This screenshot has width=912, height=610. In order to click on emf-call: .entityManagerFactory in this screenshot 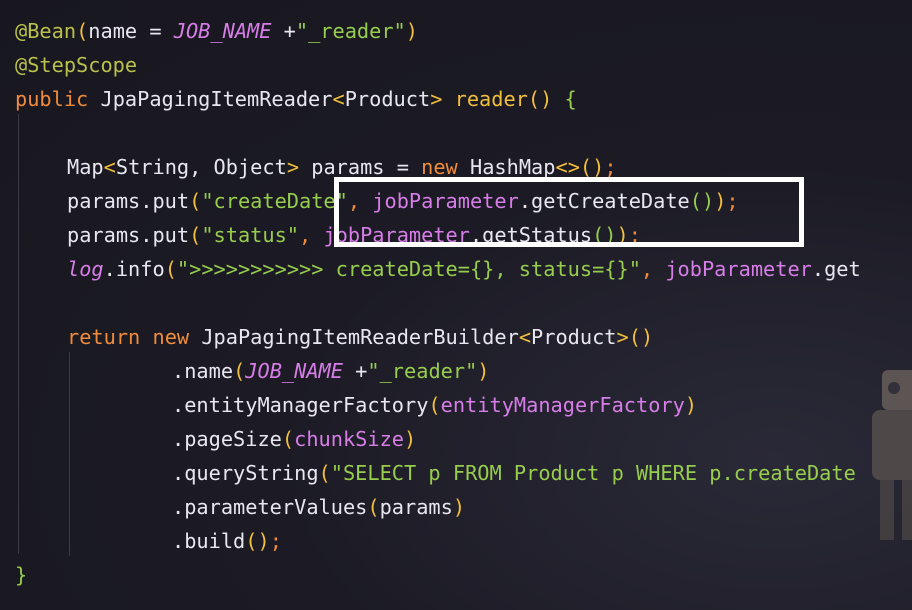, I will do `click(300, 405)`.